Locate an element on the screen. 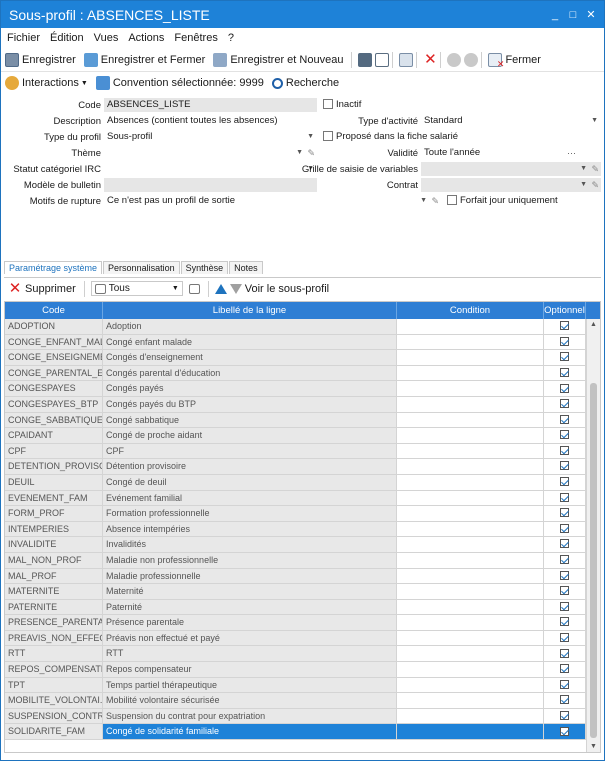 This screenshot has height=761, width=605. close-button: Fermer is located at coordinates (514, 61).